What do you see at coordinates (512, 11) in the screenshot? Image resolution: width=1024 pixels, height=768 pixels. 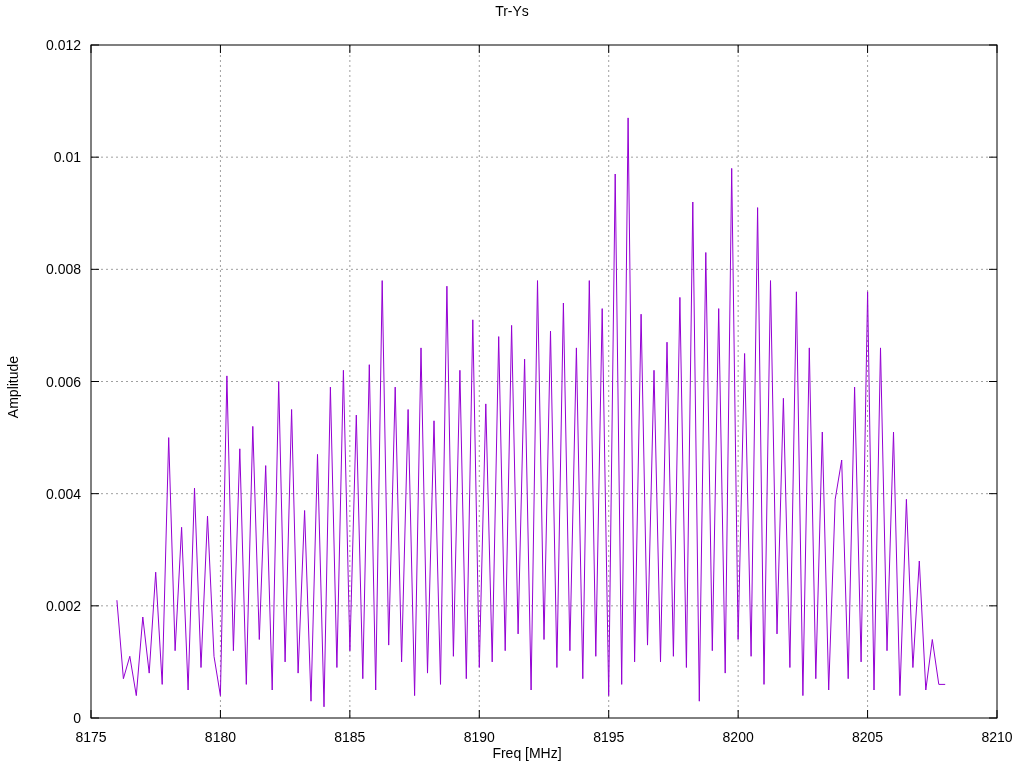 I see `chart-title: Tr-Ys` at bounding box center [512, 11].